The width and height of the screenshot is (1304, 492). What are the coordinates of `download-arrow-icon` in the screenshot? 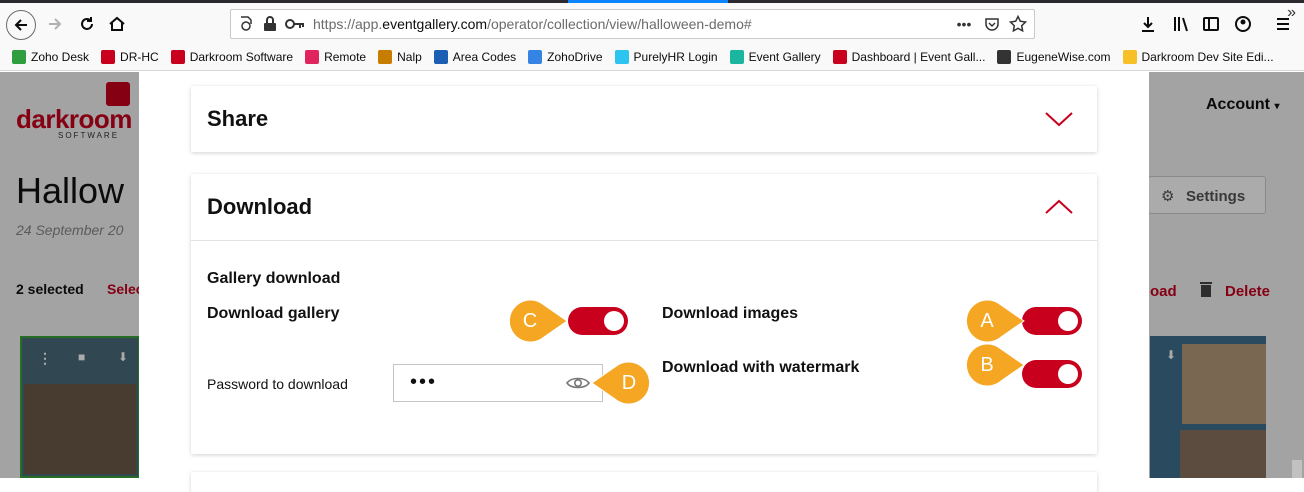 It's located at (1148, 24).